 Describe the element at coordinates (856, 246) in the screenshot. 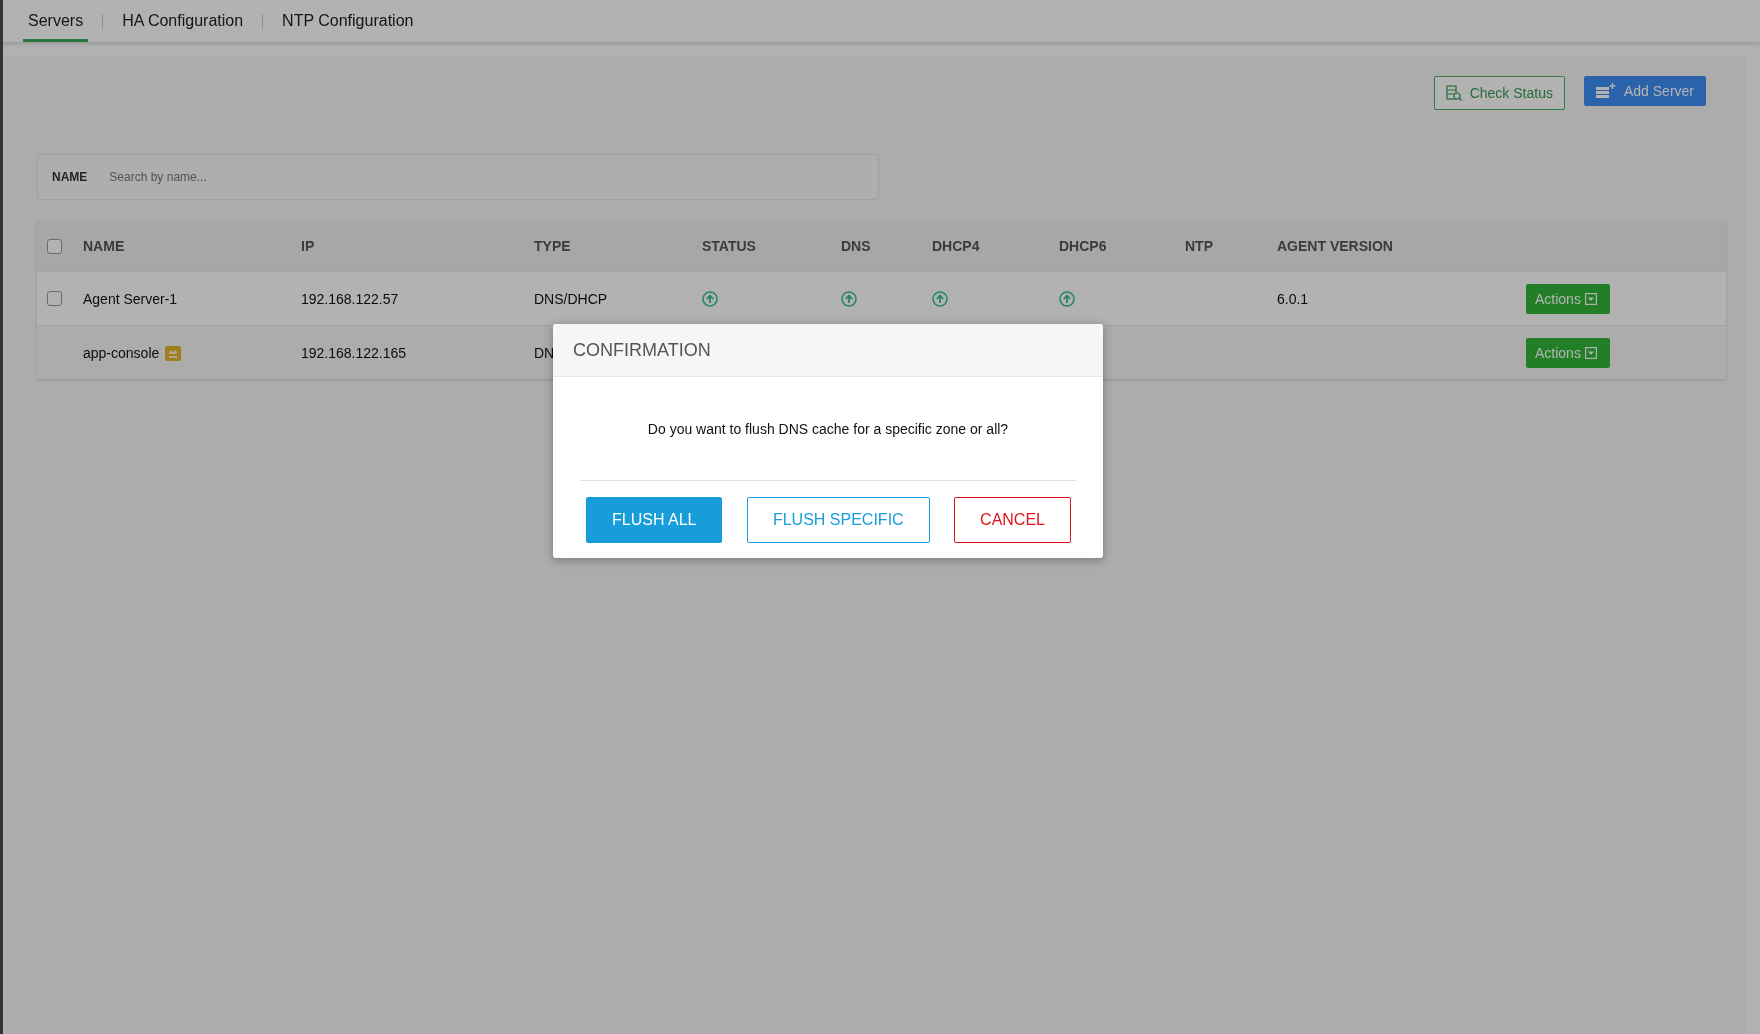

I see `column-header: DNS` at that location.